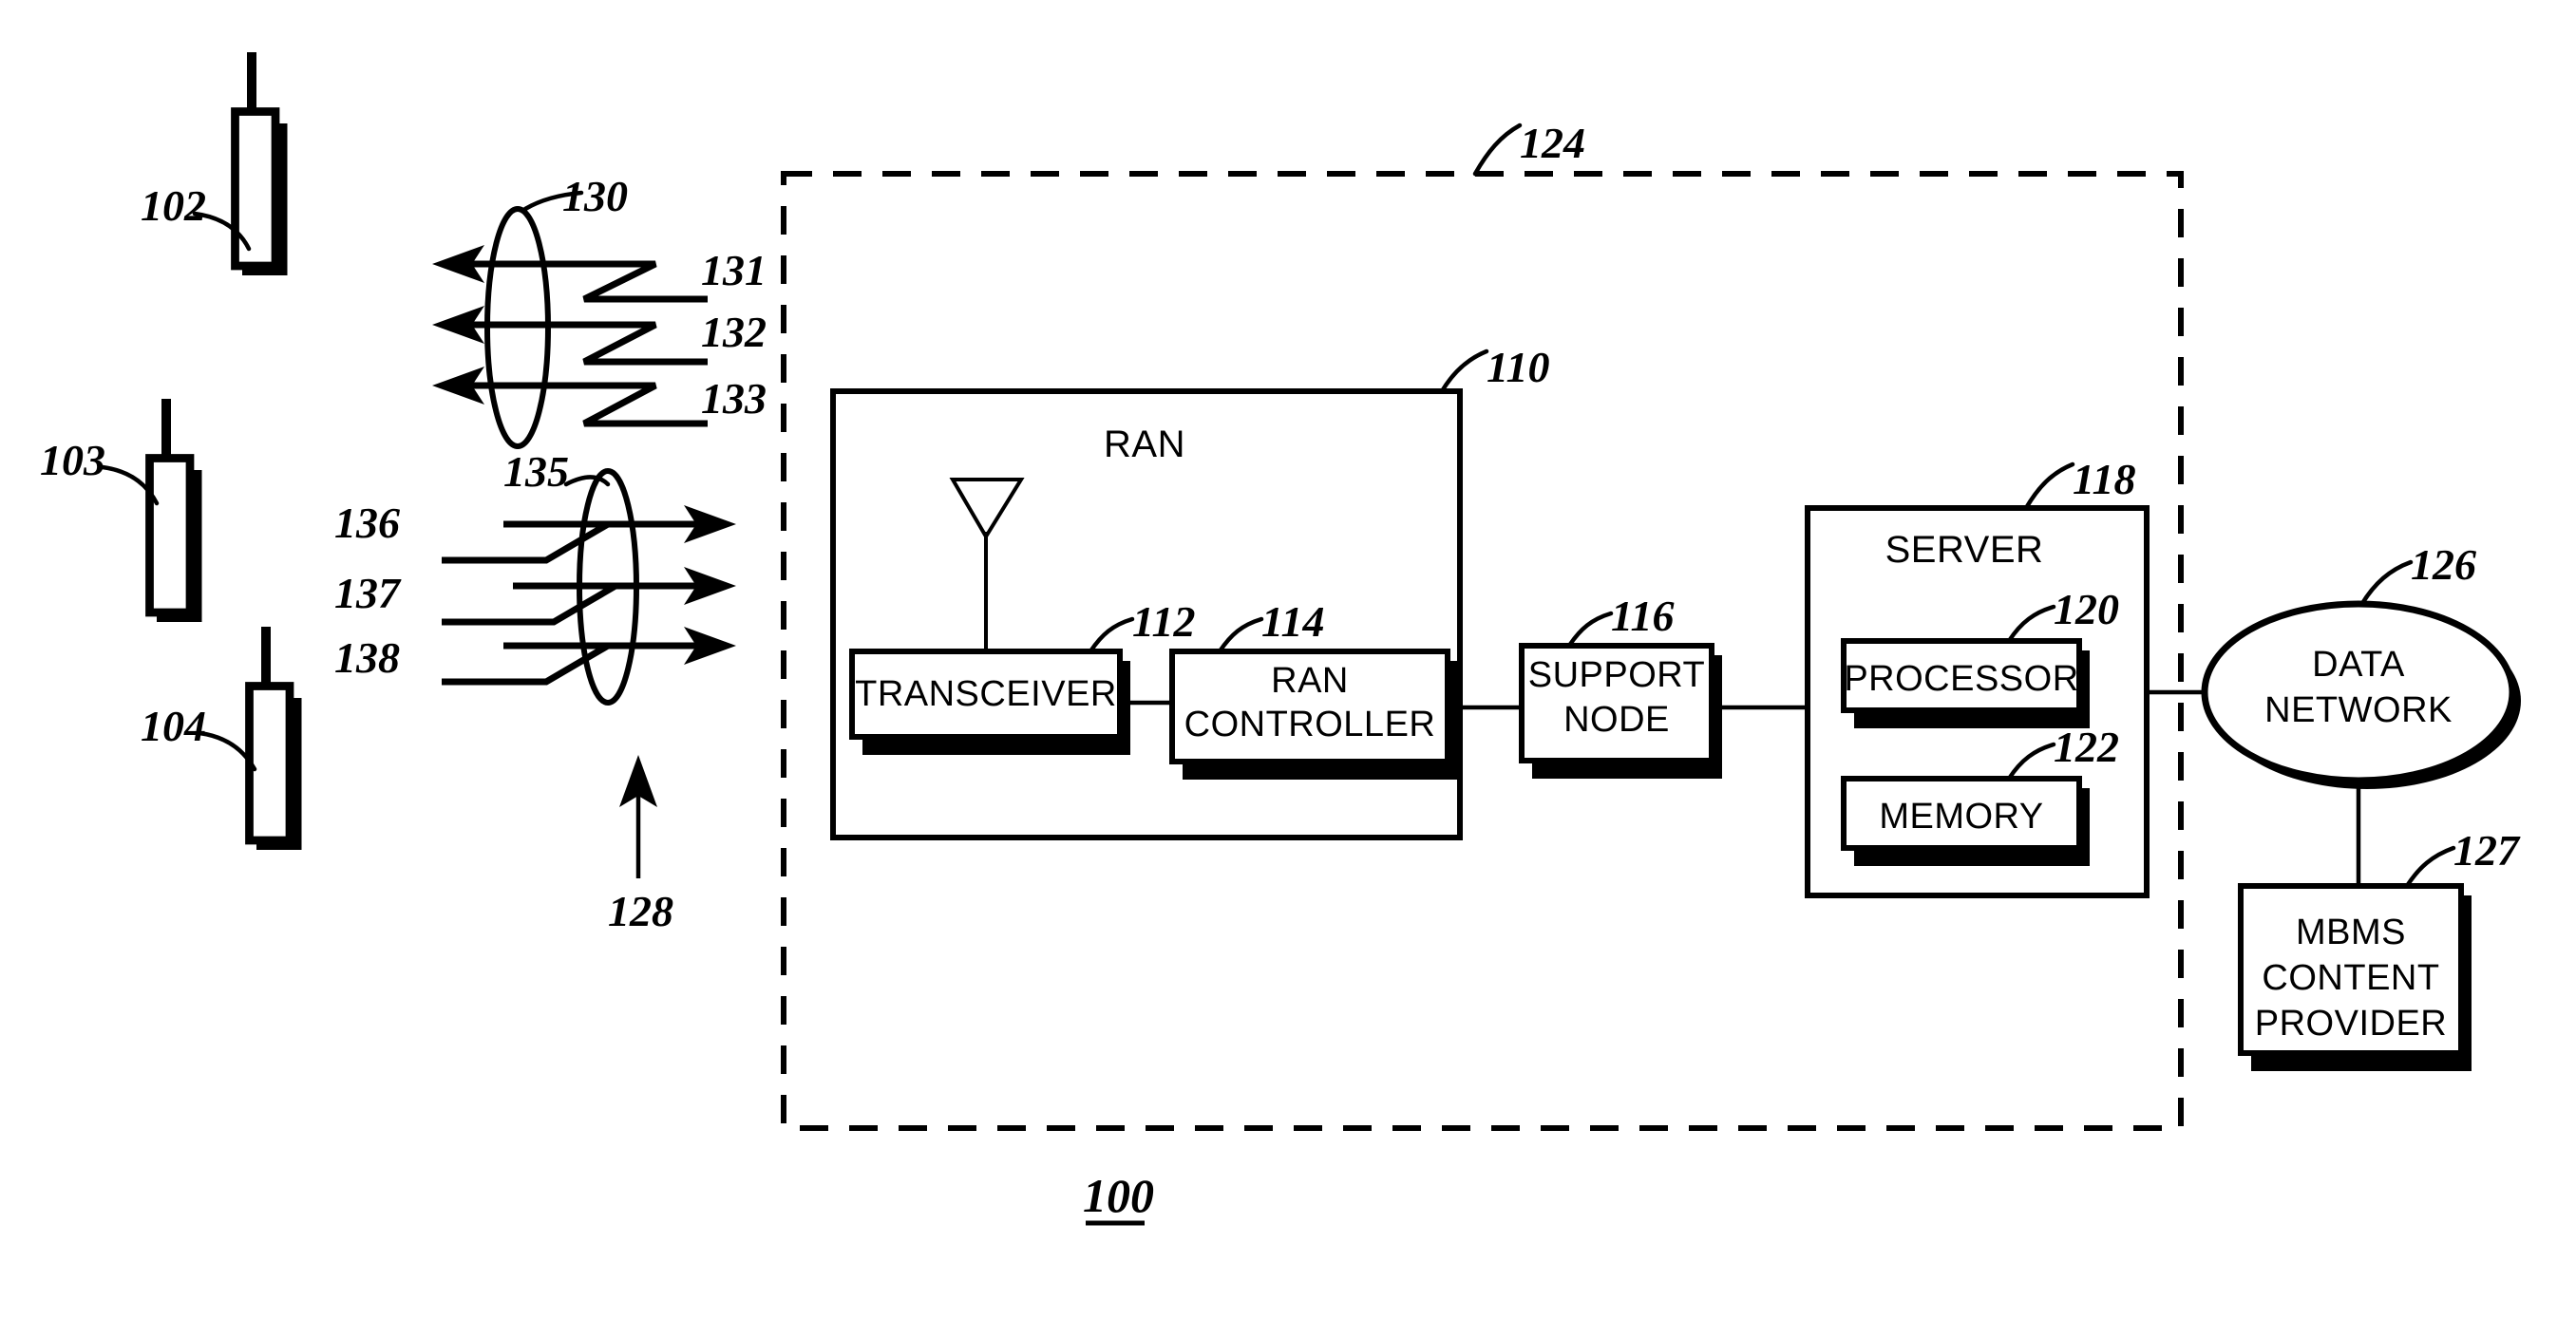  I want to click on support-node-label-line2: NODE, so click(1616, 720).